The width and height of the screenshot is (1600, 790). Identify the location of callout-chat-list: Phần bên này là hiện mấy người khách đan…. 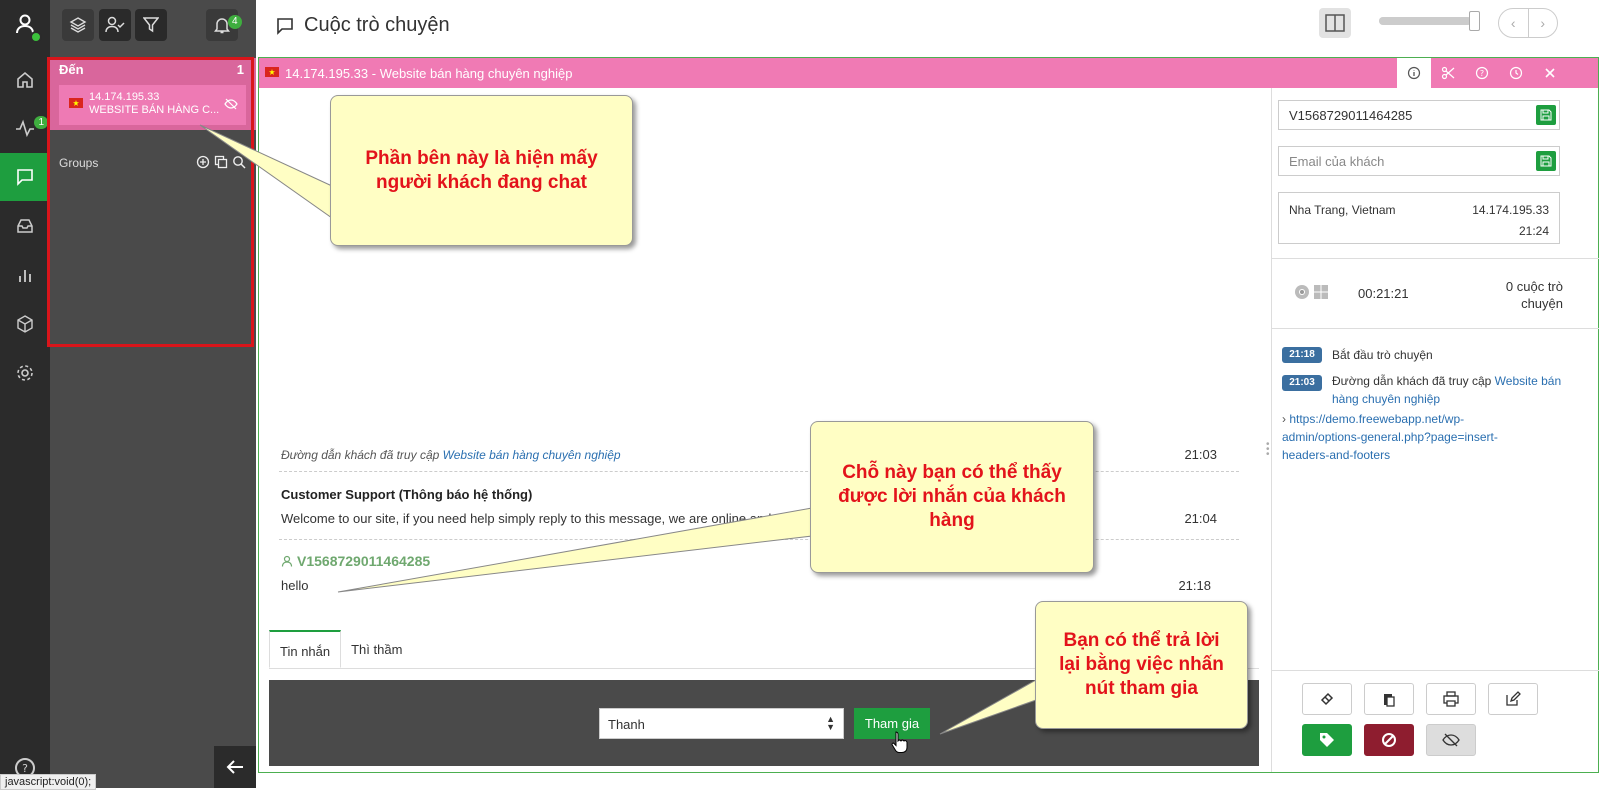
(481, 170).